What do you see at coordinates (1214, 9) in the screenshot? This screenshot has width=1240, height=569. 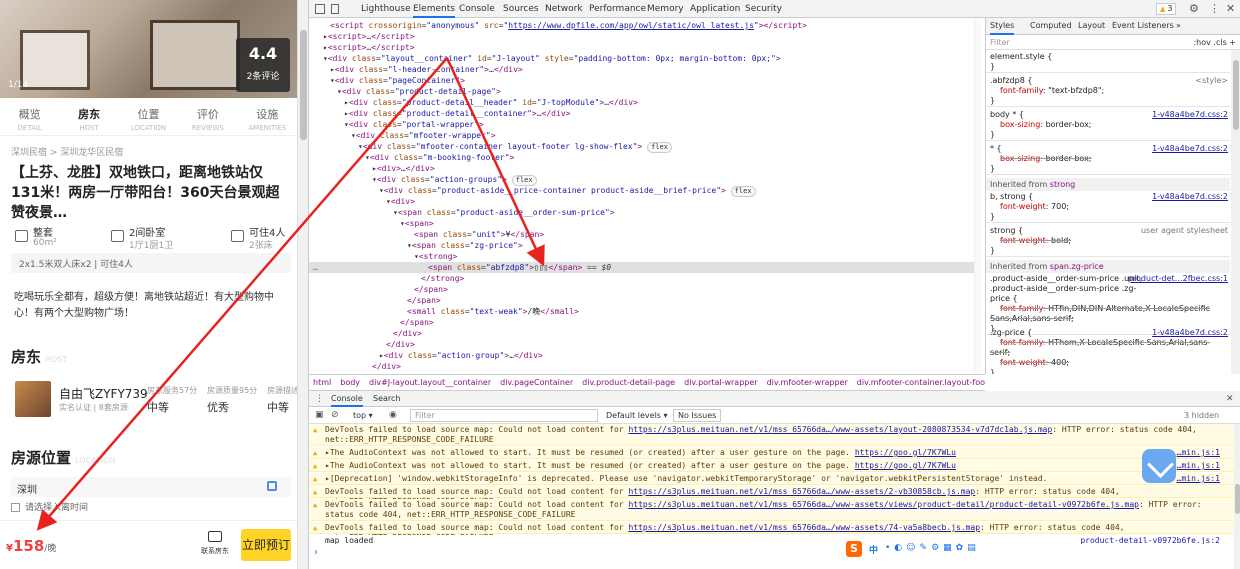 I see `more-icon: ⋮` at bounding box center [1214, 9].